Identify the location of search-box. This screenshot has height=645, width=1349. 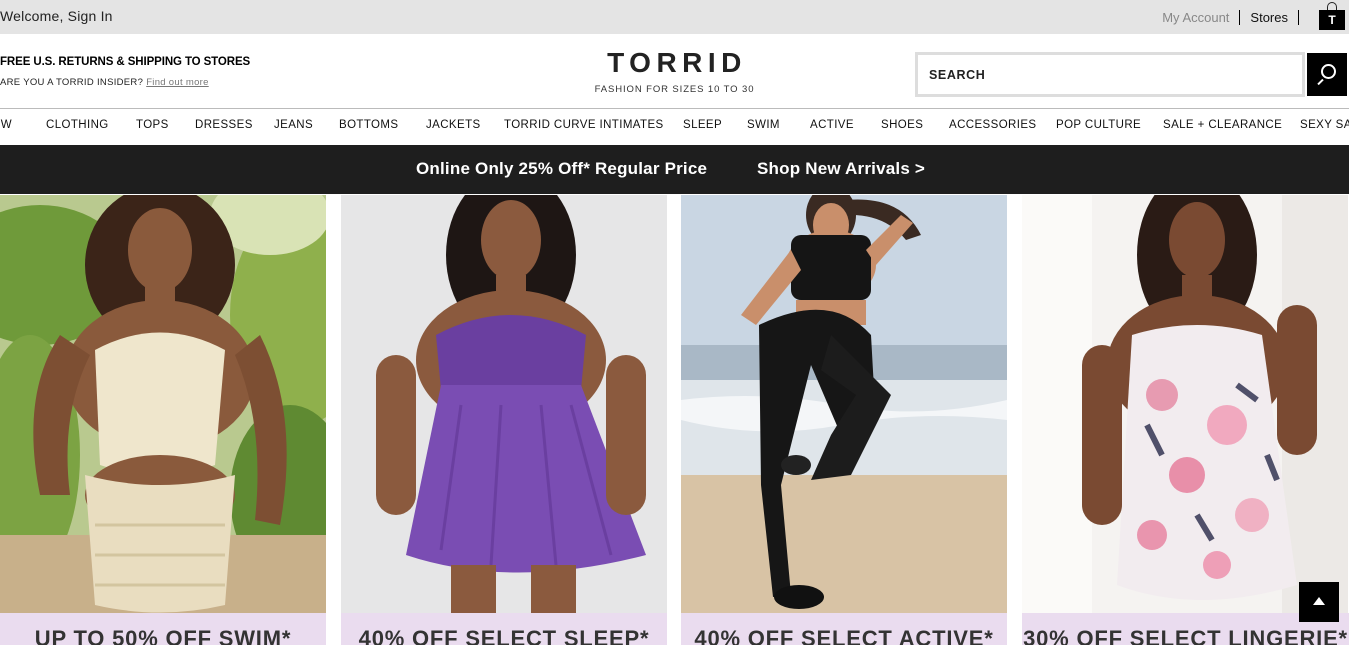
(1110, 74).